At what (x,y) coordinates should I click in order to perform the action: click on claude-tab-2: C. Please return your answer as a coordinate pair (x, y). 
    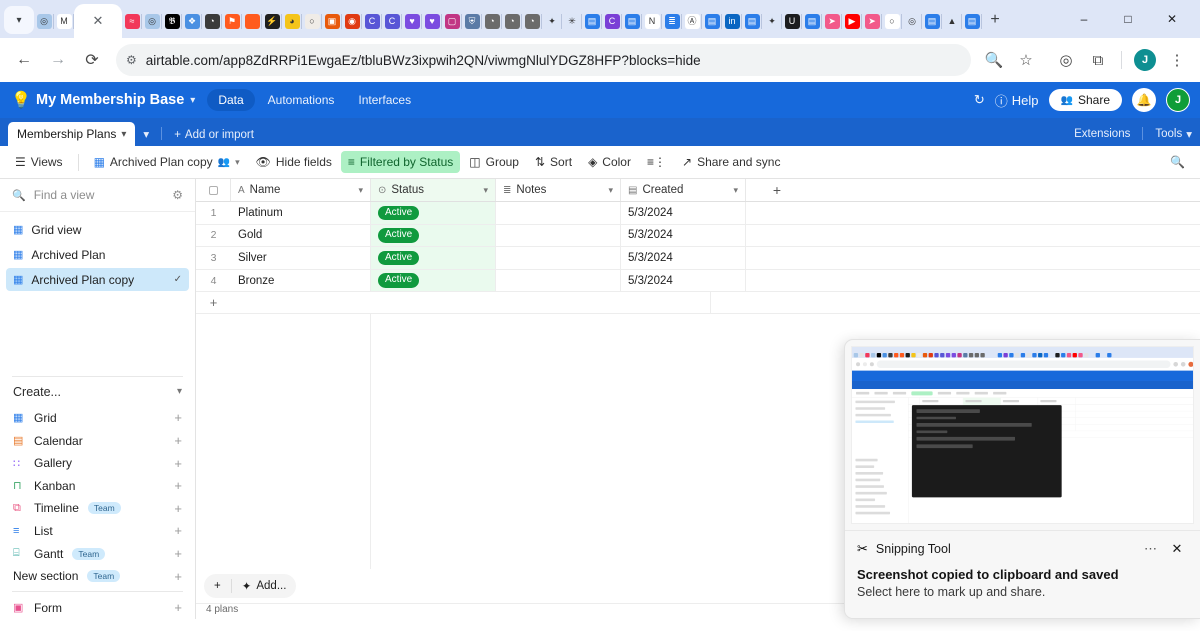
    Looking at the image, I should click on (392, 21).